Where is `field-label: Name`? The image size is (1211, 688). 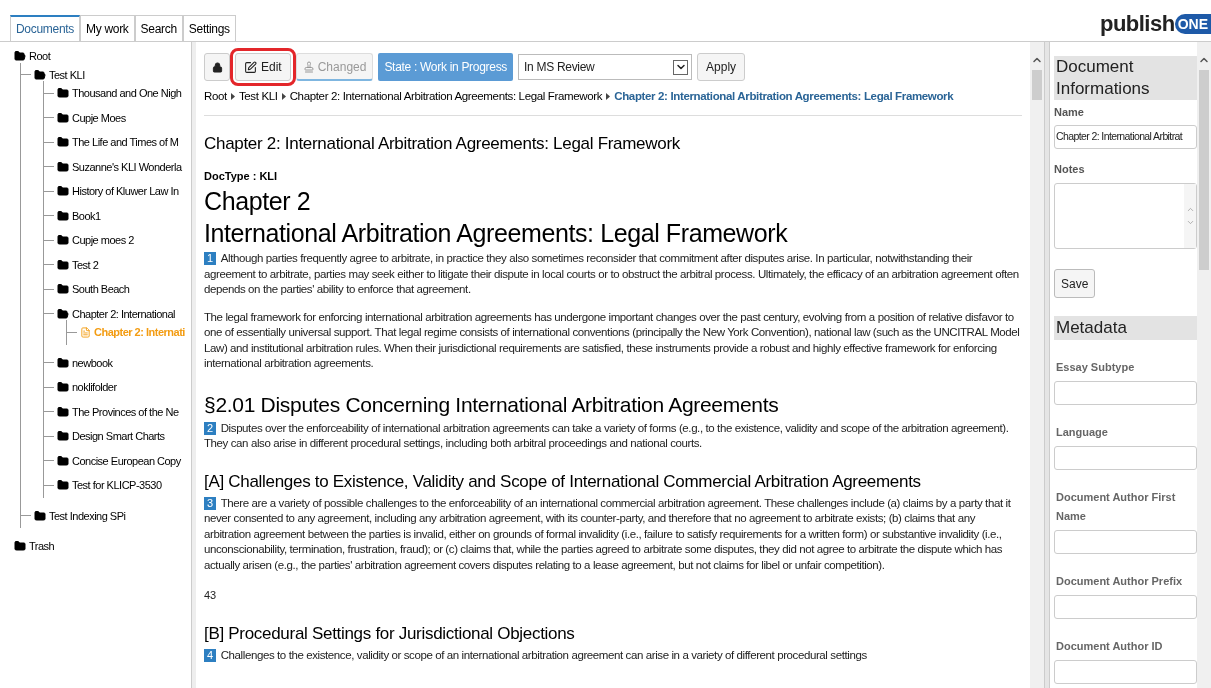 field-label: Name is located at coordinates (1069, 112).